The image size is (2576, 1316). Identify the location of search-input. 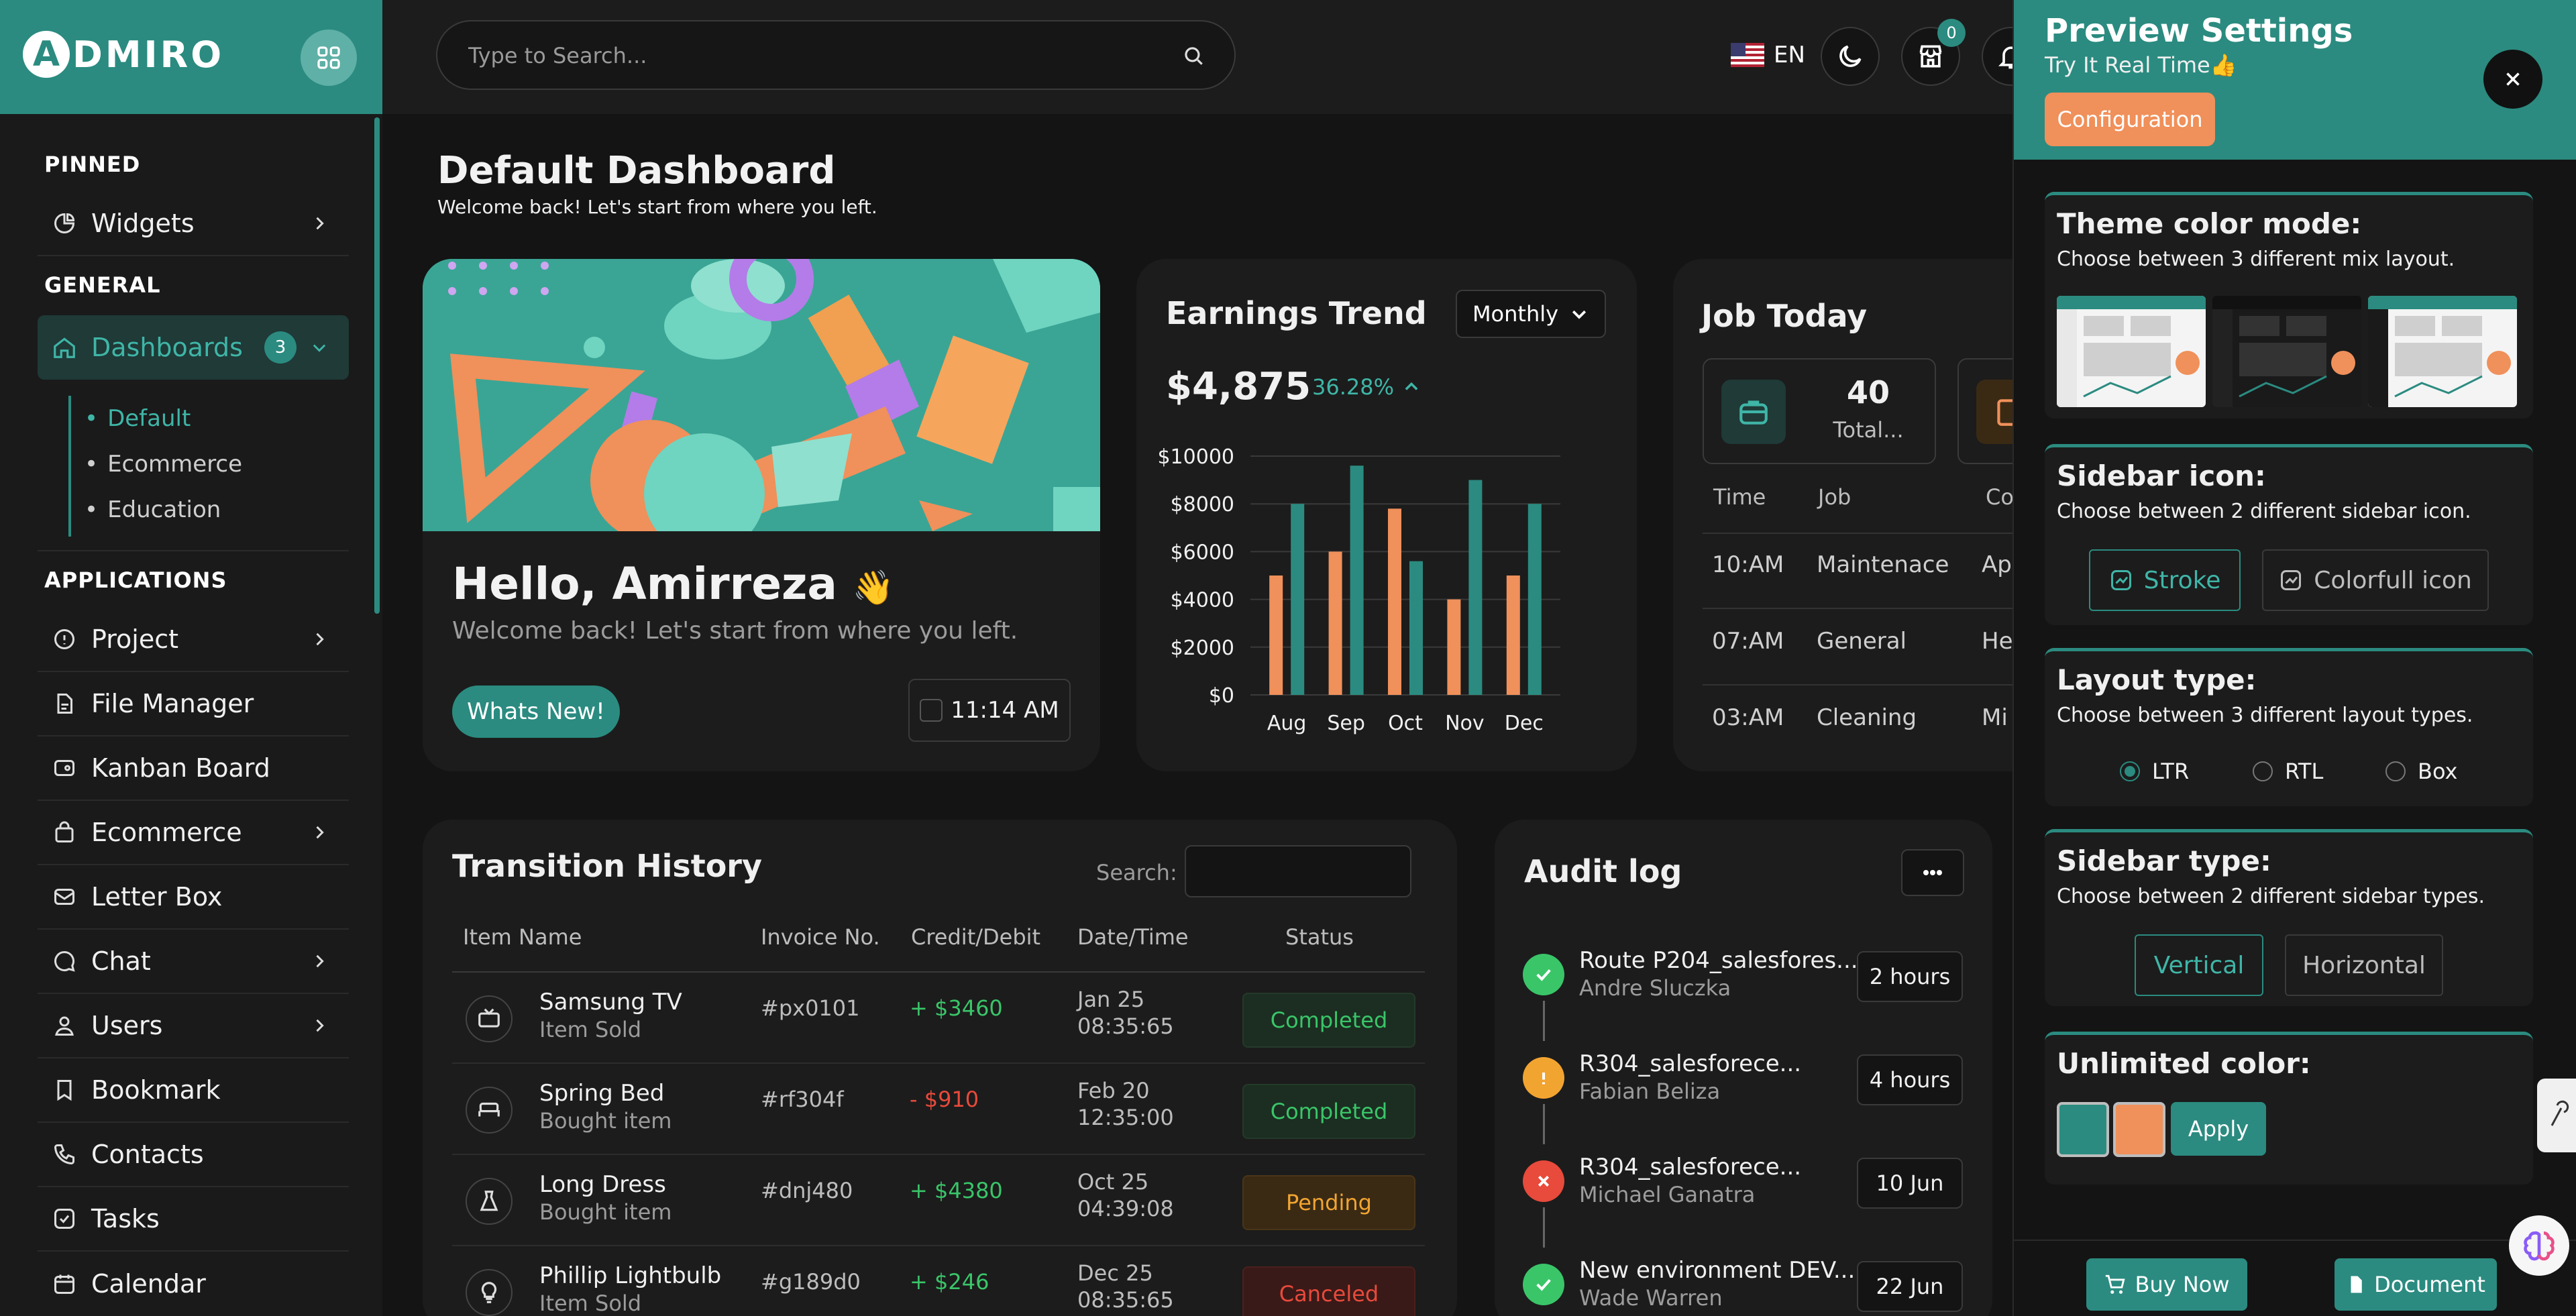
(803, 55).